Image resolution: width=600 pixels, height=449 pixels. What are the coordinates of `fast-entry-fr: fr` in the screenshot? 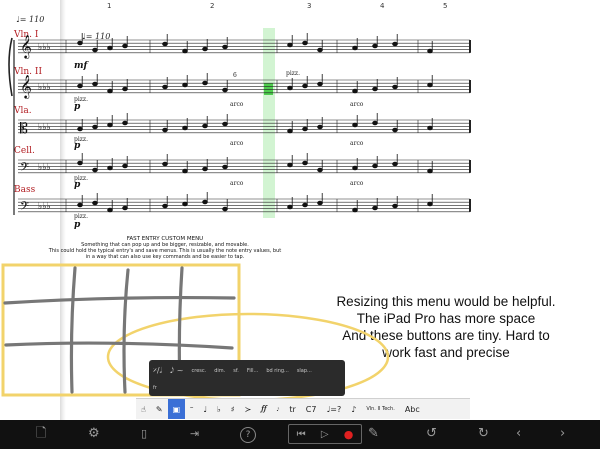 It's located at (155, 388).